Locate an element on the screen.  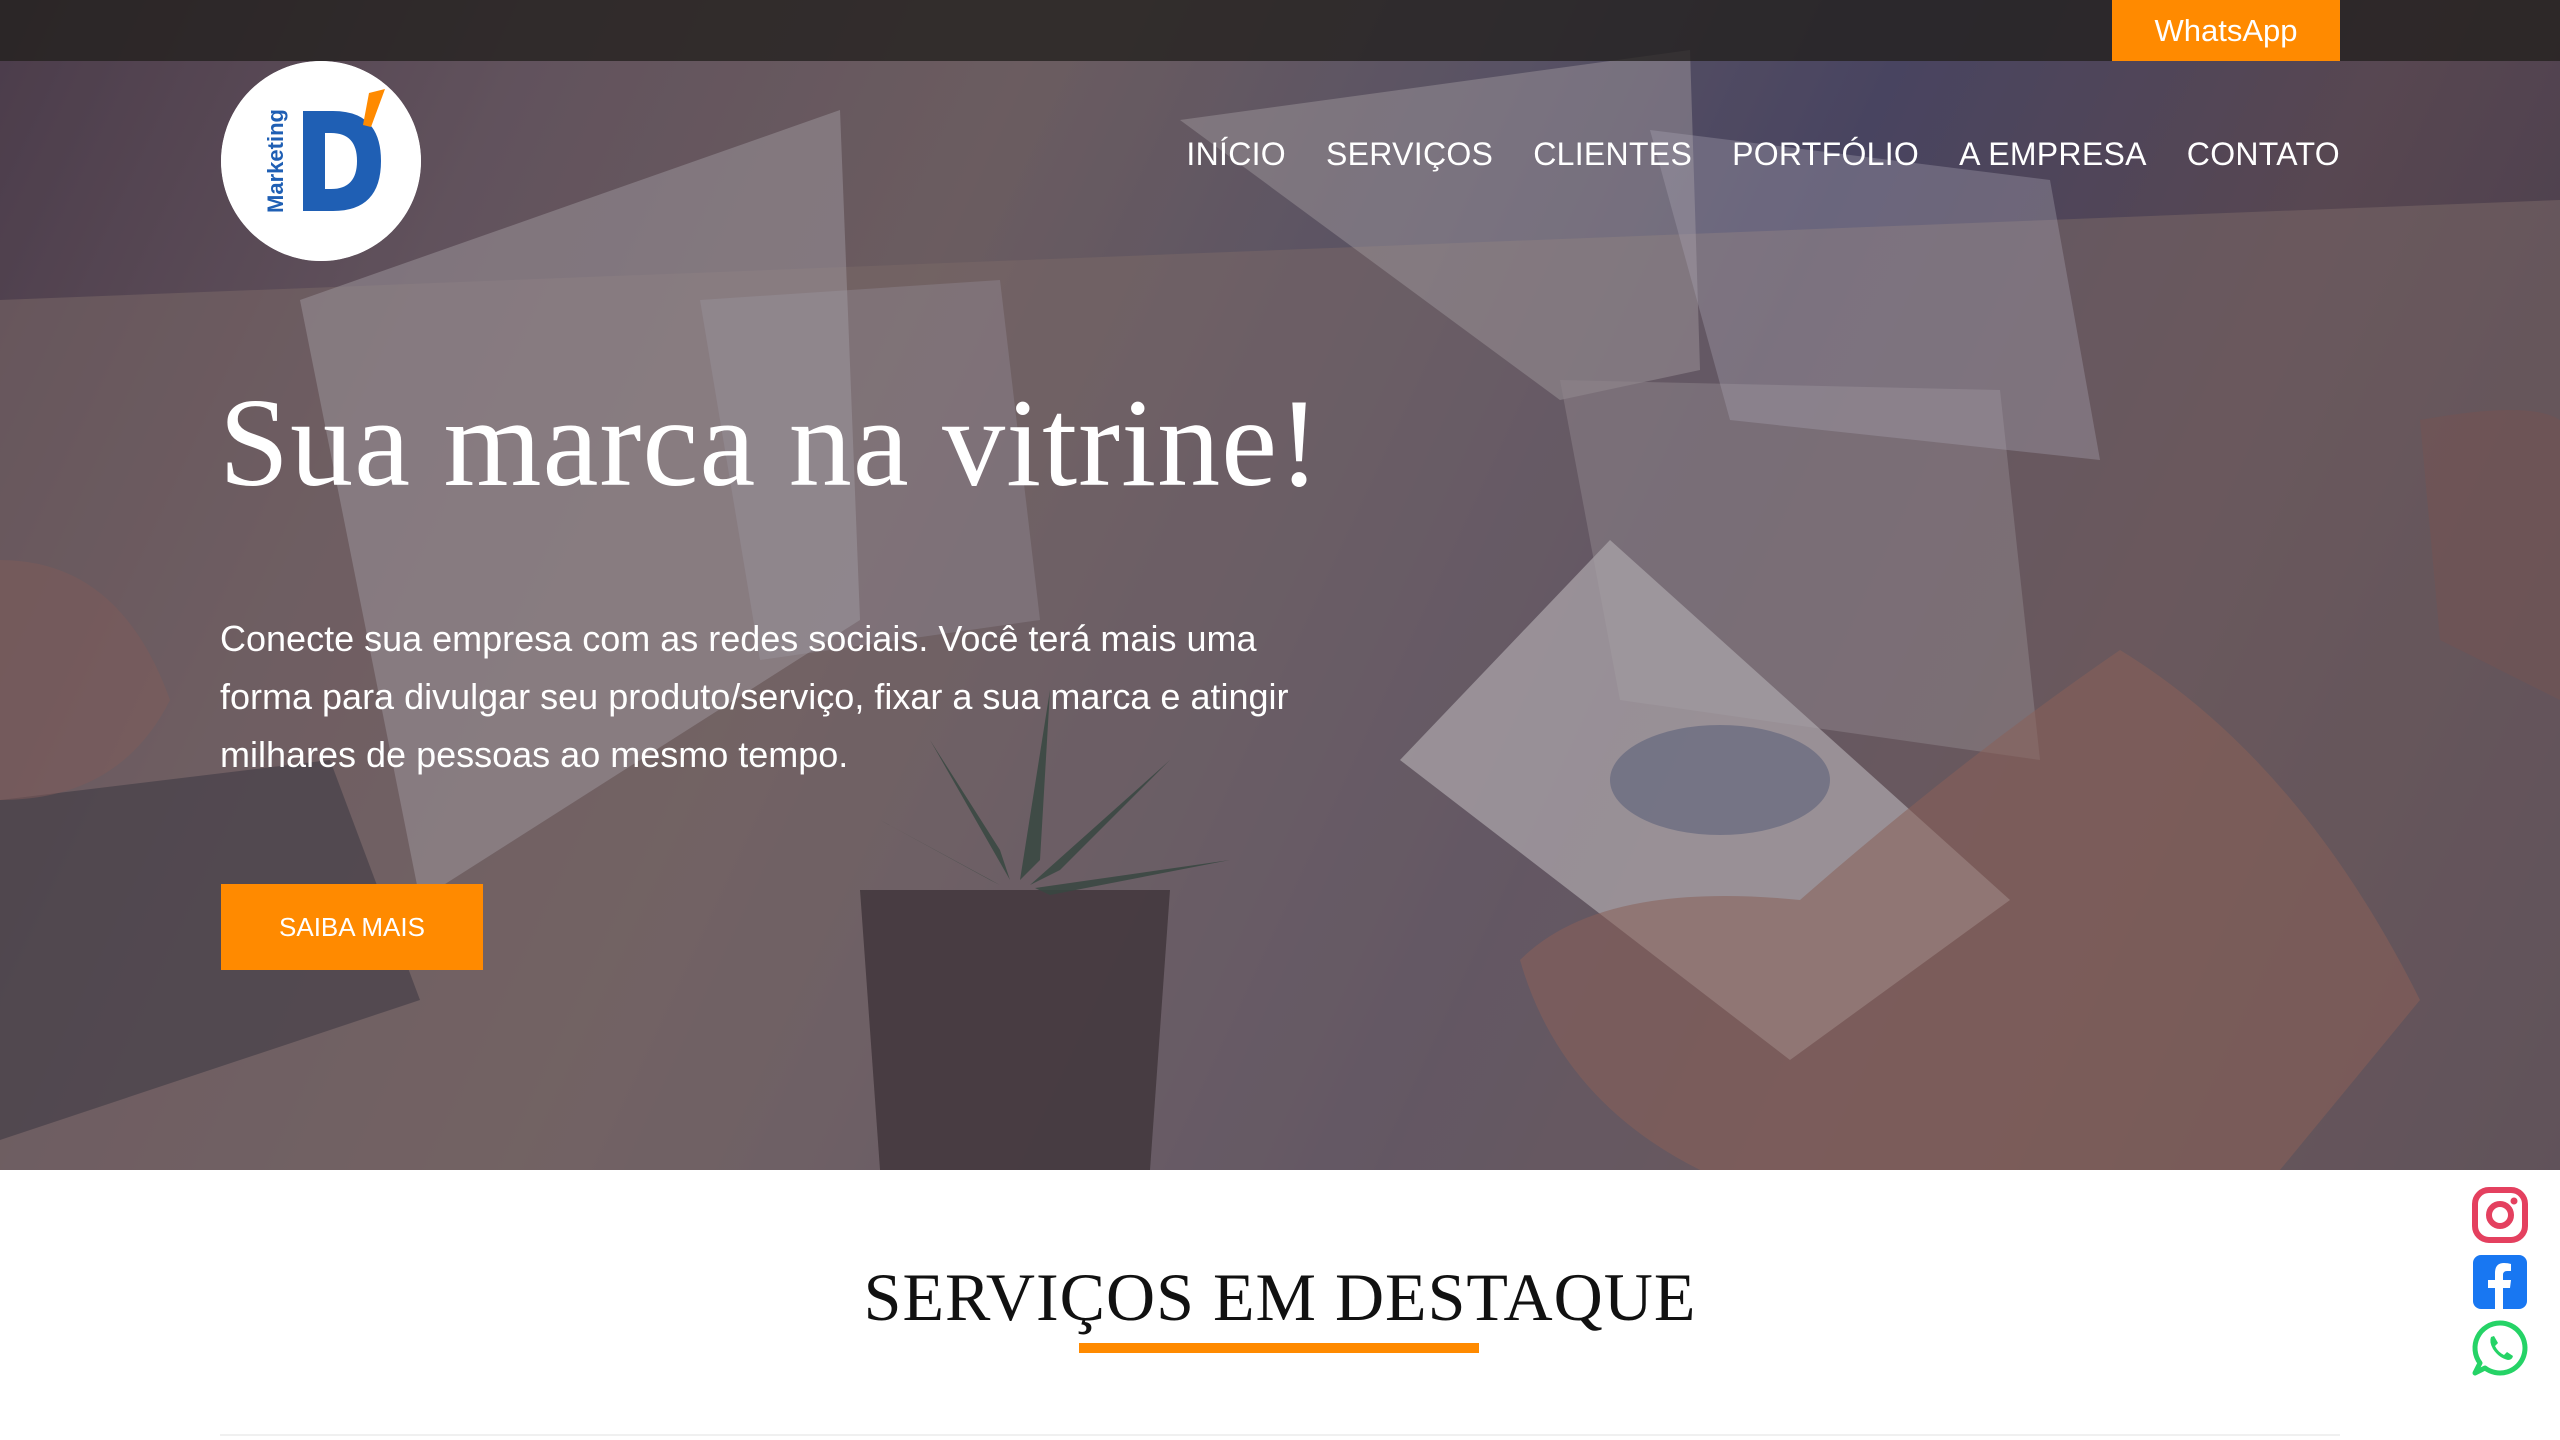
nav-clientes: CLIENTES is located at coordinates (1612, 154).